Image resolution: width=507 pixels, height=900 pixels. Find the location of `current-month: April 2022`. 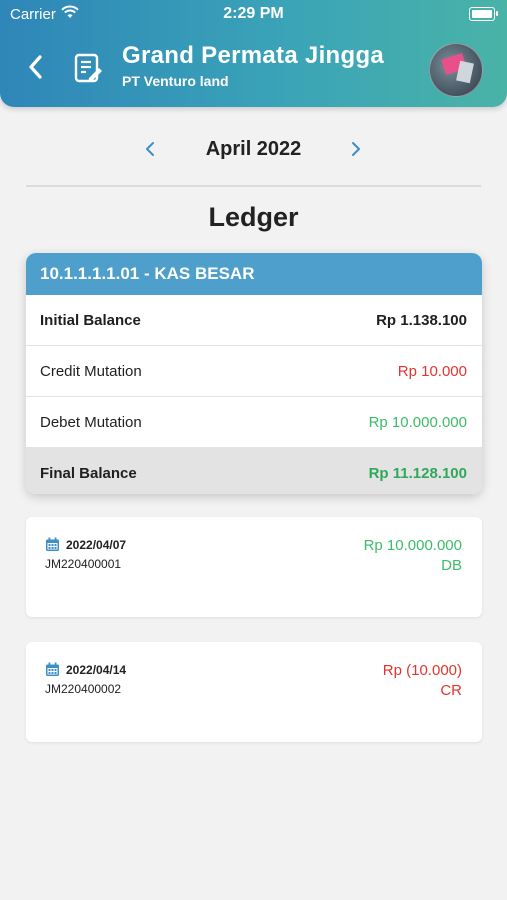

current-month: April 2022 is located at coordinates (253, 149).